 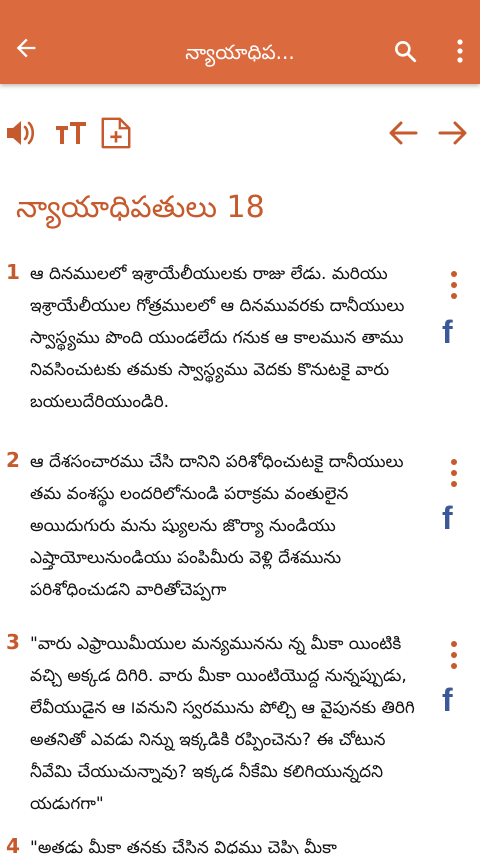 What do you see at coordinates (183, 846) in the screenshot?
I see `verse-text: "అతడు మీకా తనకు చేసిన విధము చెప్పి మీకా` at bounding box center [183, 846].